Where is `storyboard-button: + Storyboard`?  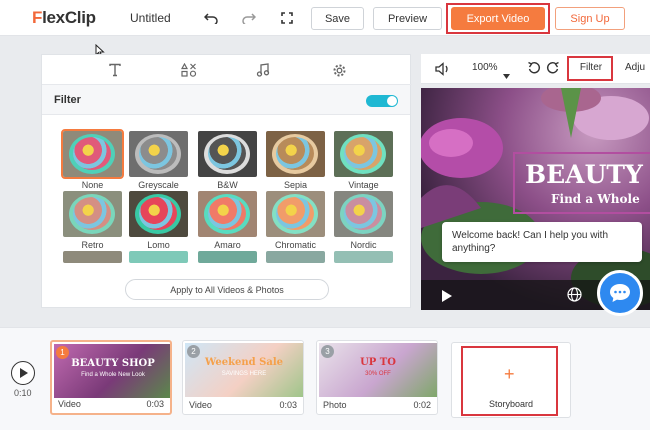
storyboard-button: + Storyboard is located at coordinates (511, 380).